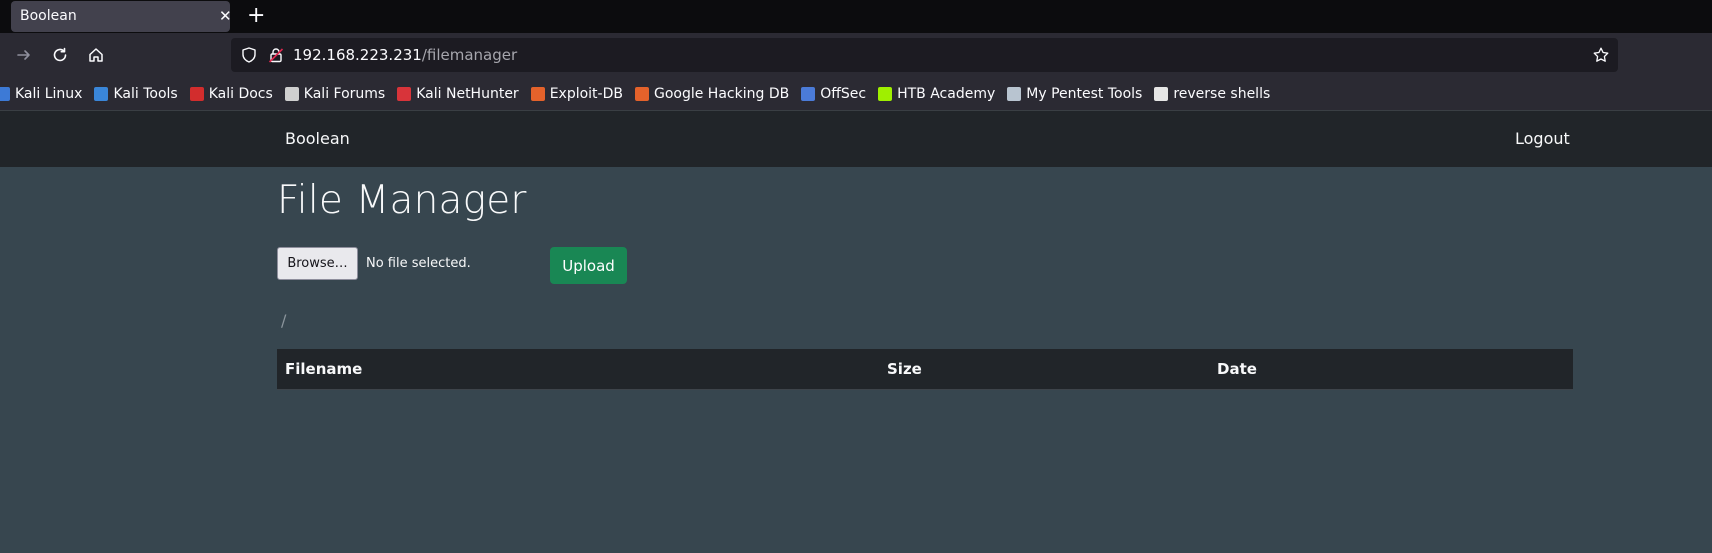 The image size is (1712, 553). Describe the element at coordinates (537, 94) in the screenshot. I see `exploit-db-icon` at that location.